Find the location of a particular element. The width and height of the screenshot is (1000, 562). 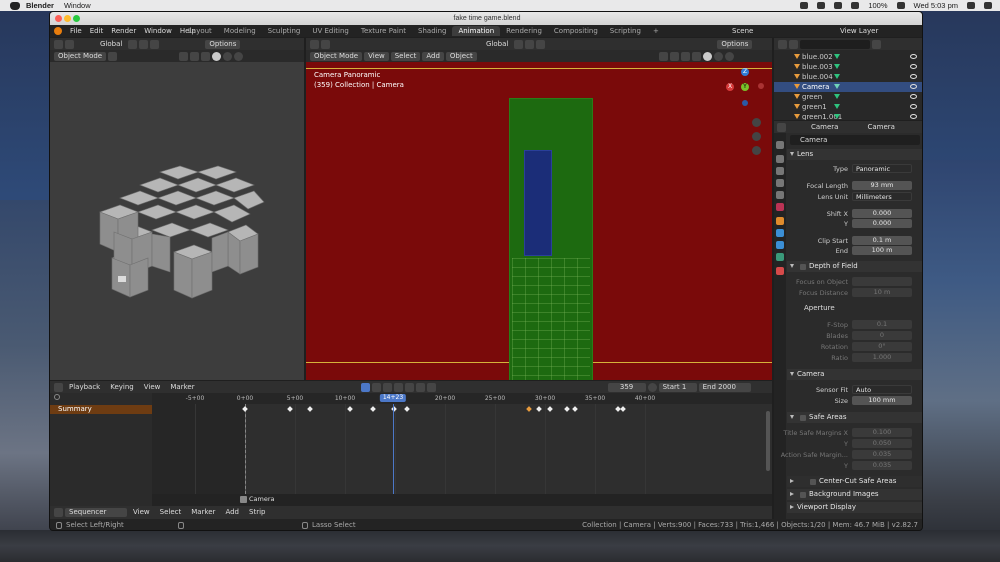

camera-datablock-field: Camera is located at coordinates (855, 140).